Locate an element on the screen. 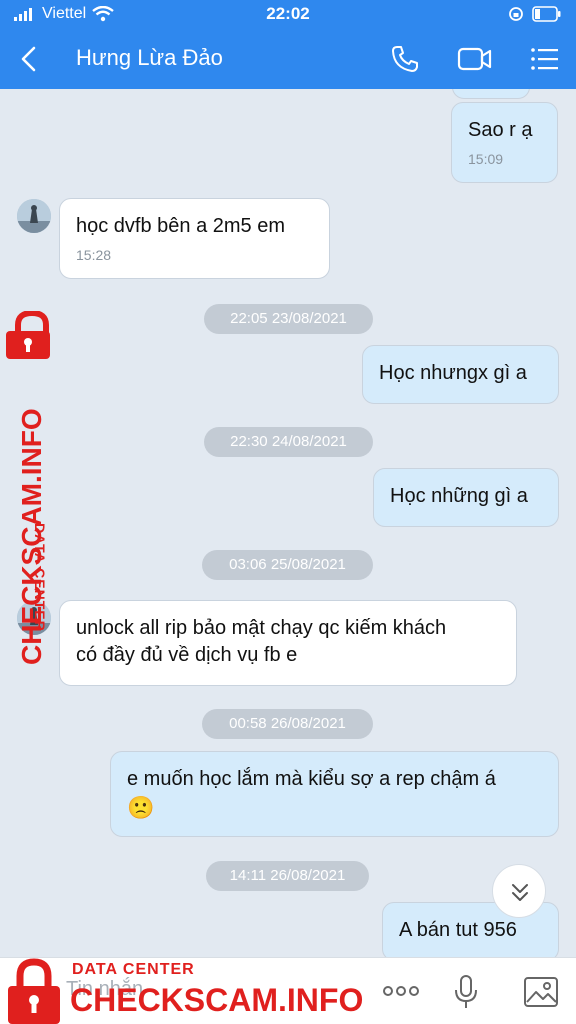  status-bar: Viettel 22:02 is located at coordinates (288, 15).